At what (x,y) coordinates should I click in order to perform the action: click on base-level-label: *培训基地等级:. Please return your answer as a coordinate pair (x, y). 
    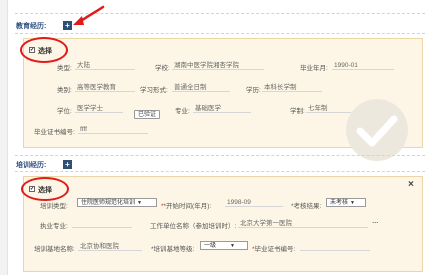
    Looking at the image, I should click on (172, 248).